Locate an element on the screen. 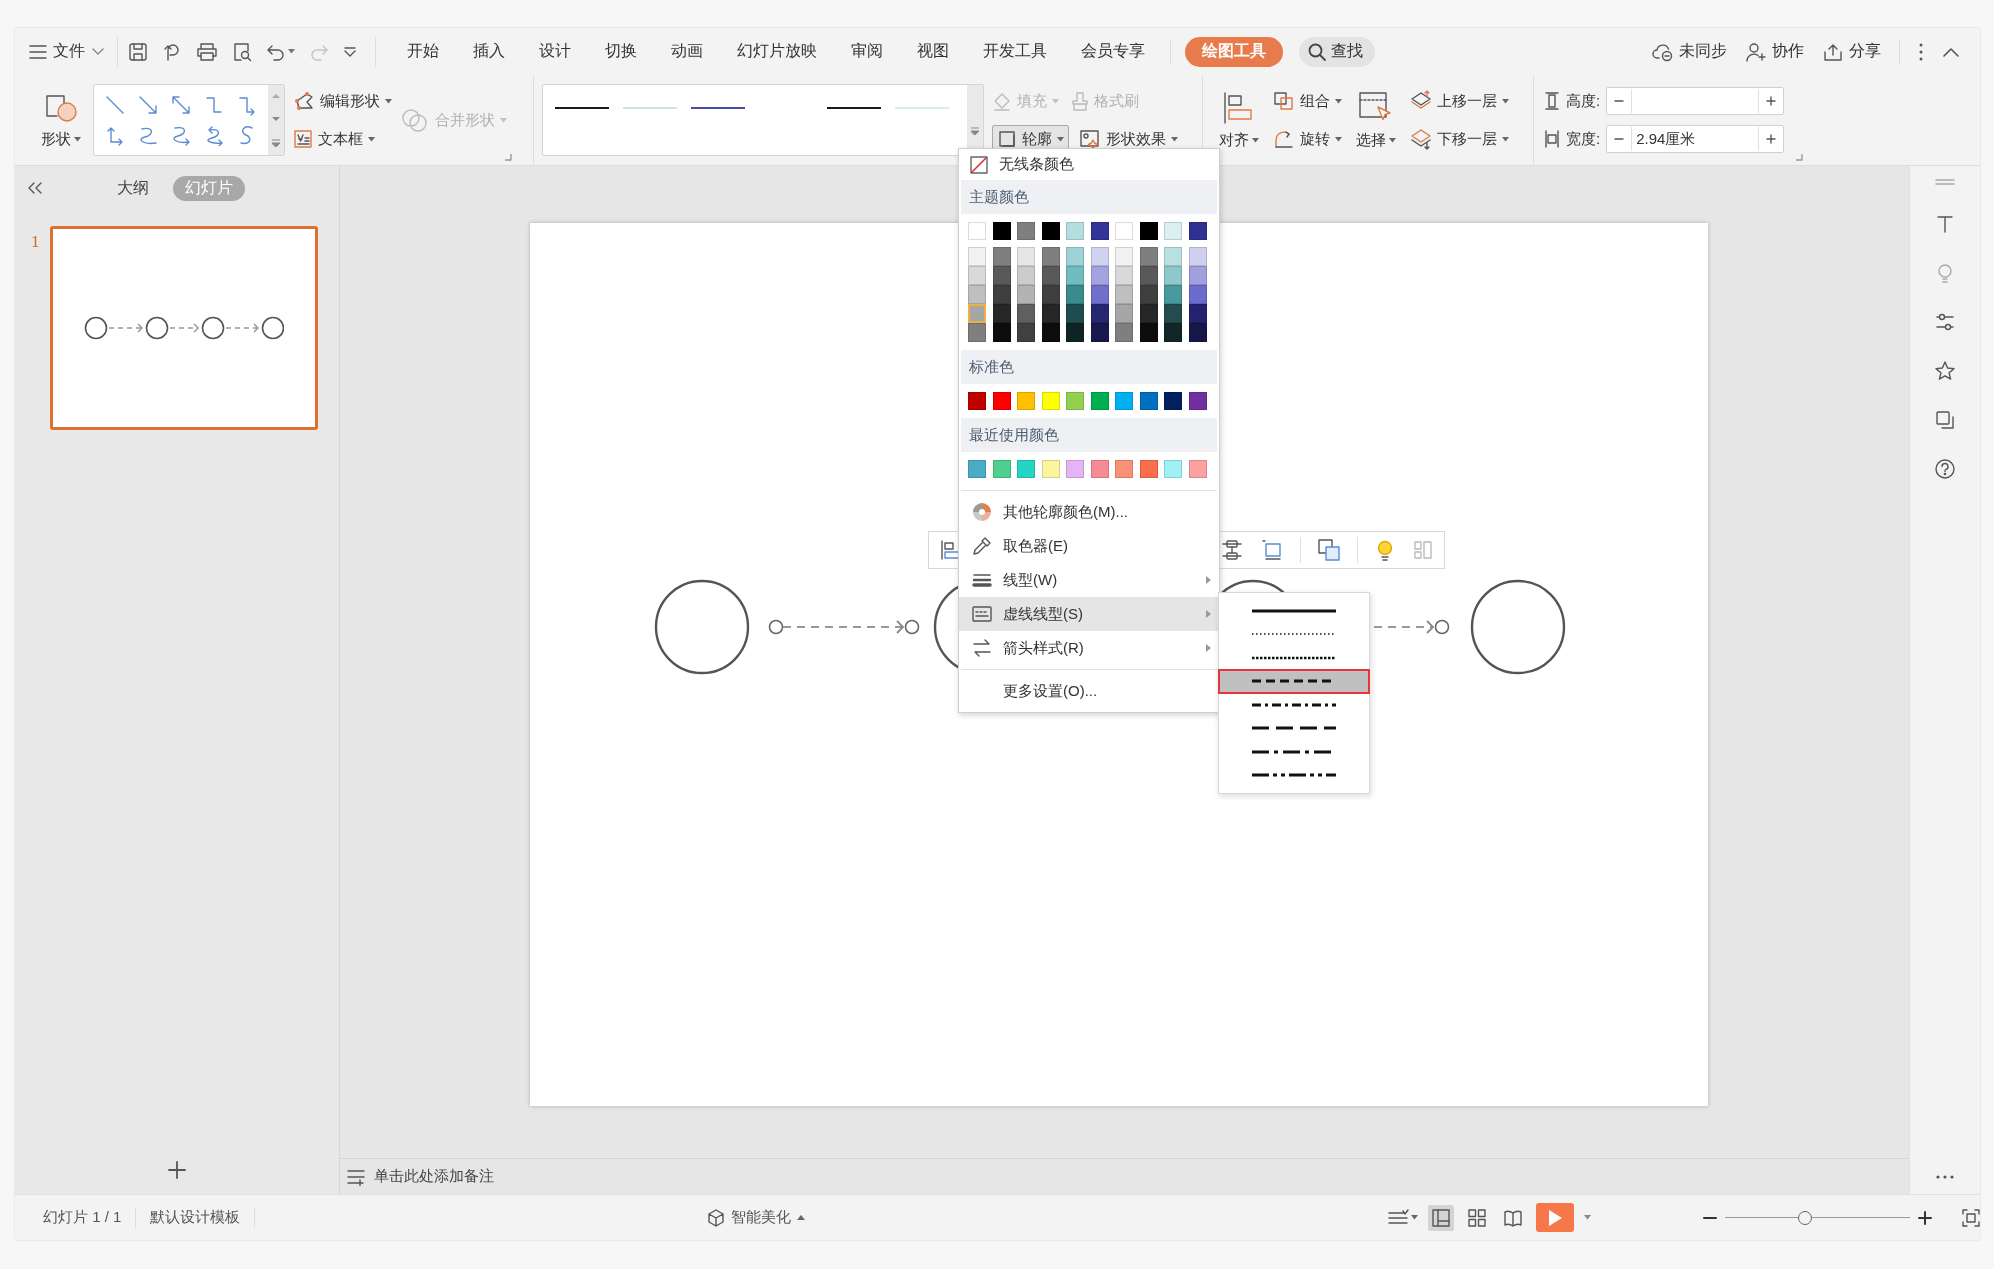 Image resolution: width=1994 pixels, height=1269 pixels. section-heading: 标准色 is located at coordinates (1089, 367).